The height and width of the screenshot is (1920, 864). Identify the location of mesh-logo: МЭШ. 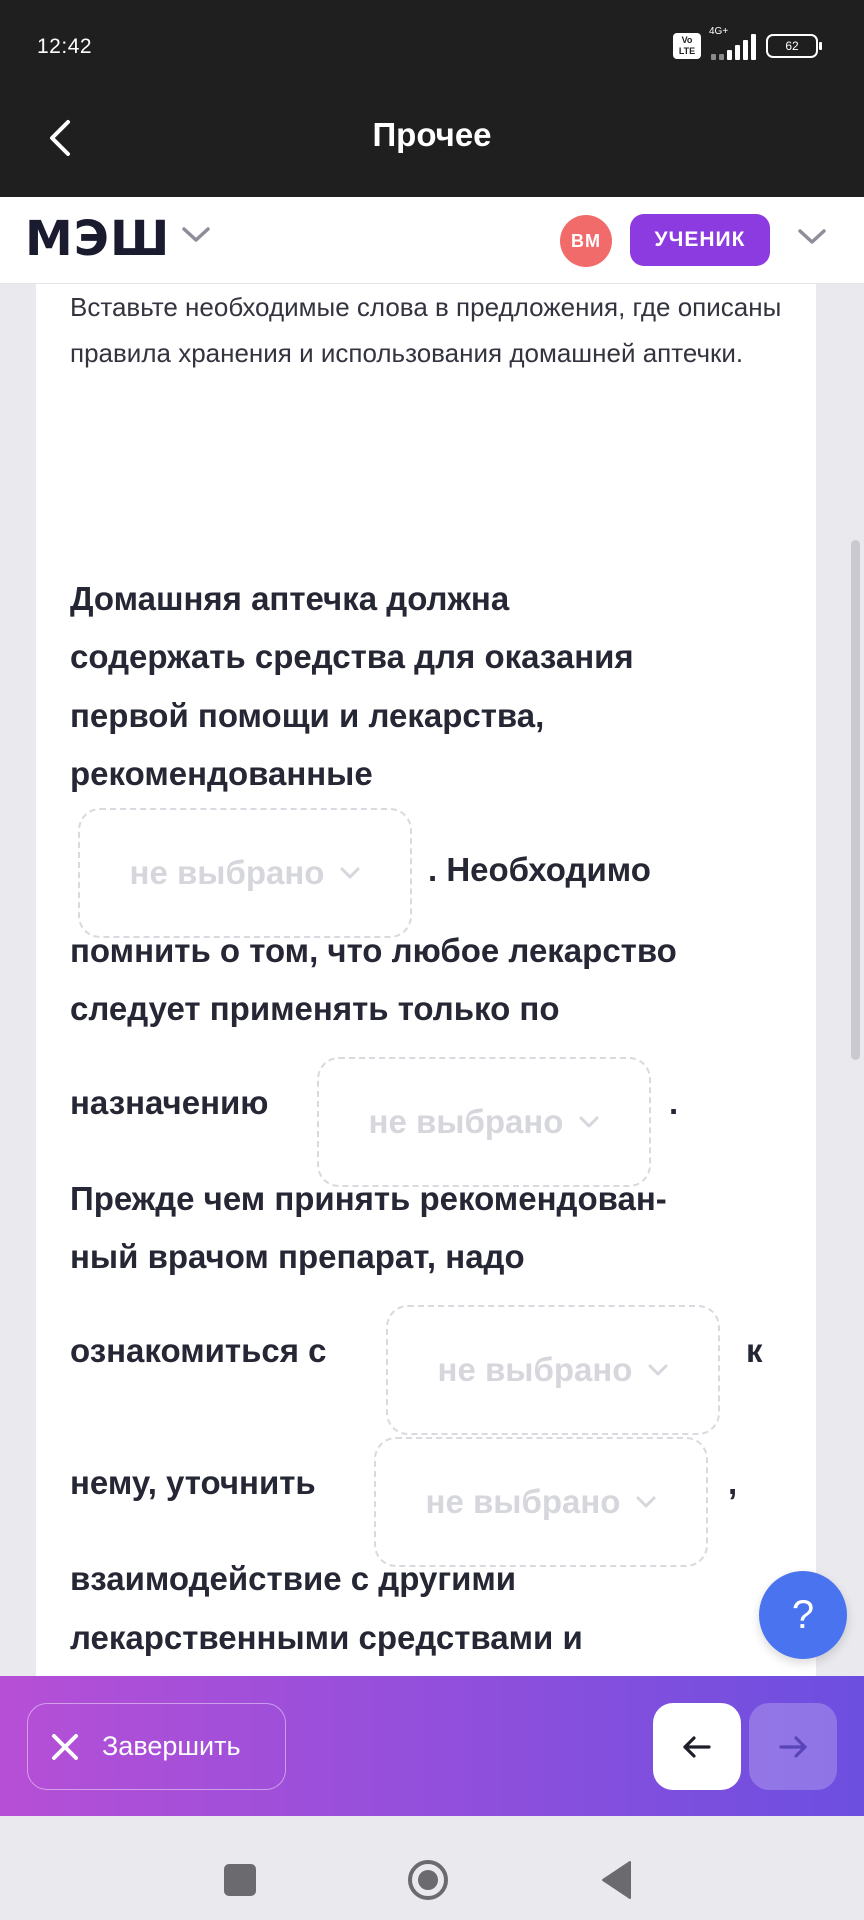
(97, 239).